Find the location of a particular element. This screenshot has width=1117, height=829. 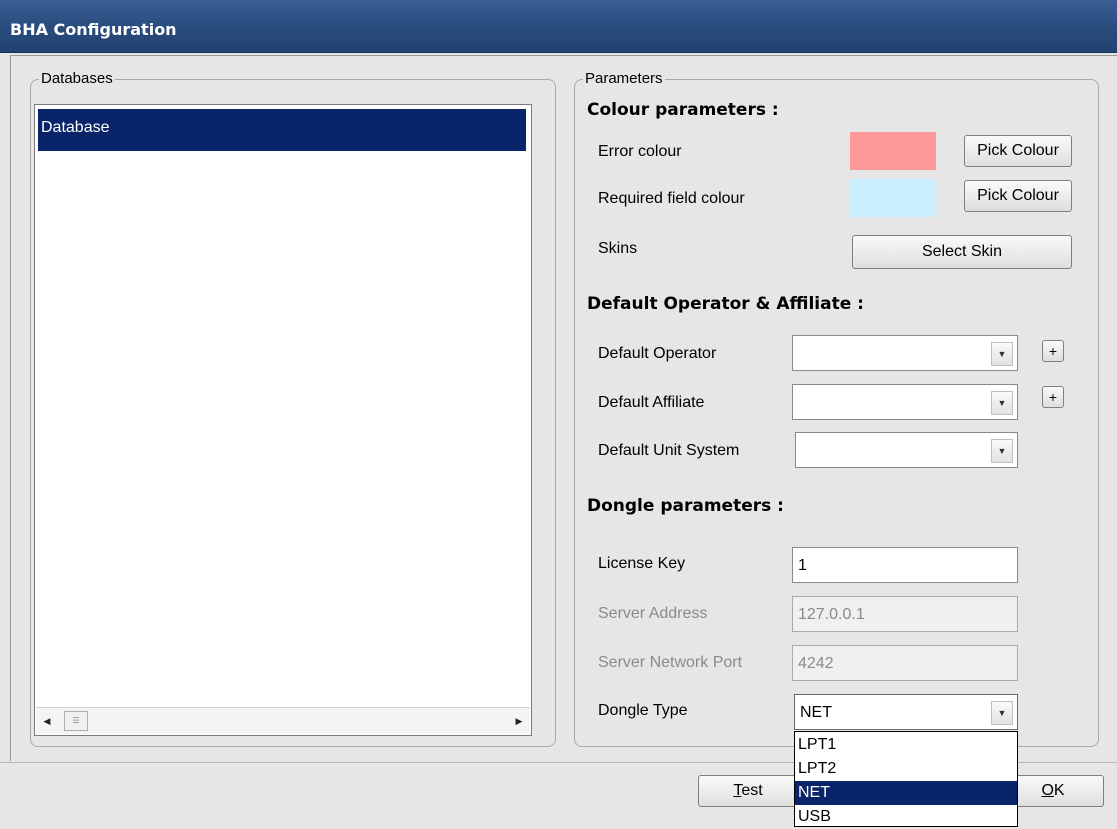

option-label: LPT1 is located at coordinates (817, 744).